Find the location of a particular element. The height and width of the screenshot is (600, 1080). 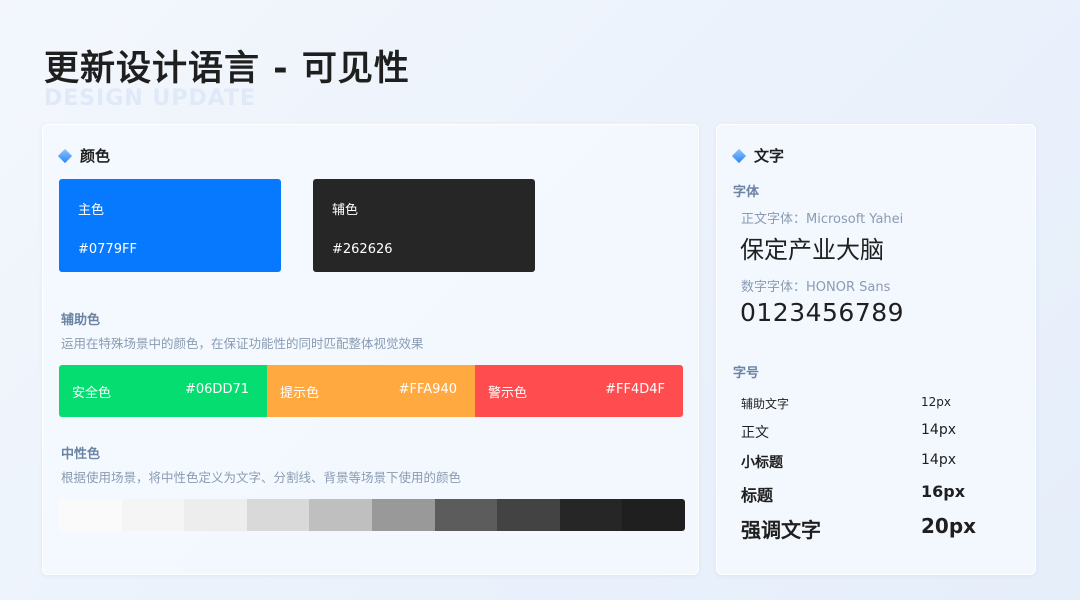

text-card-header: 文字 is located at coordinates (758, 155).